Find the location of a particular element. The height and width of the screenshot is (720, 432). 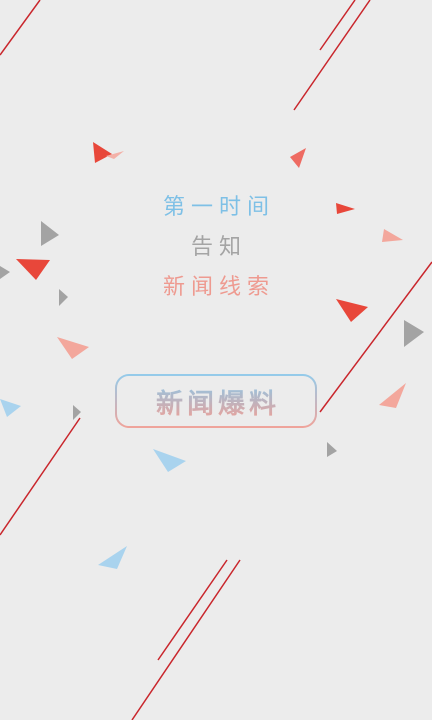

tagline-notify: 告知 is located at coordinates (218, 247).